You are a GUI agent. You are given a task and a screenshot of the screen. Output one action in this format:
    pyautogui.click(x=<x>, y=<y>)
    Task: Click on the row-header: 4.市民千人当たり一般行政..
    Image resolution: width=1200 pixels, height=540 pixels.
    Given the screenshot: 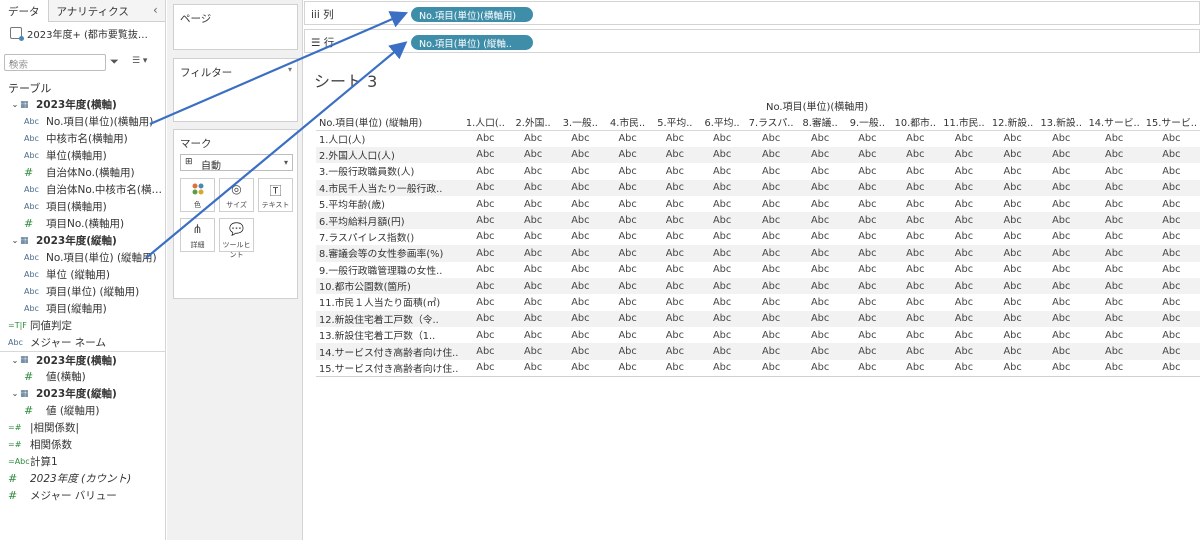 What is the action you would take?
    pyautogui.click(x=388, y=188)
    